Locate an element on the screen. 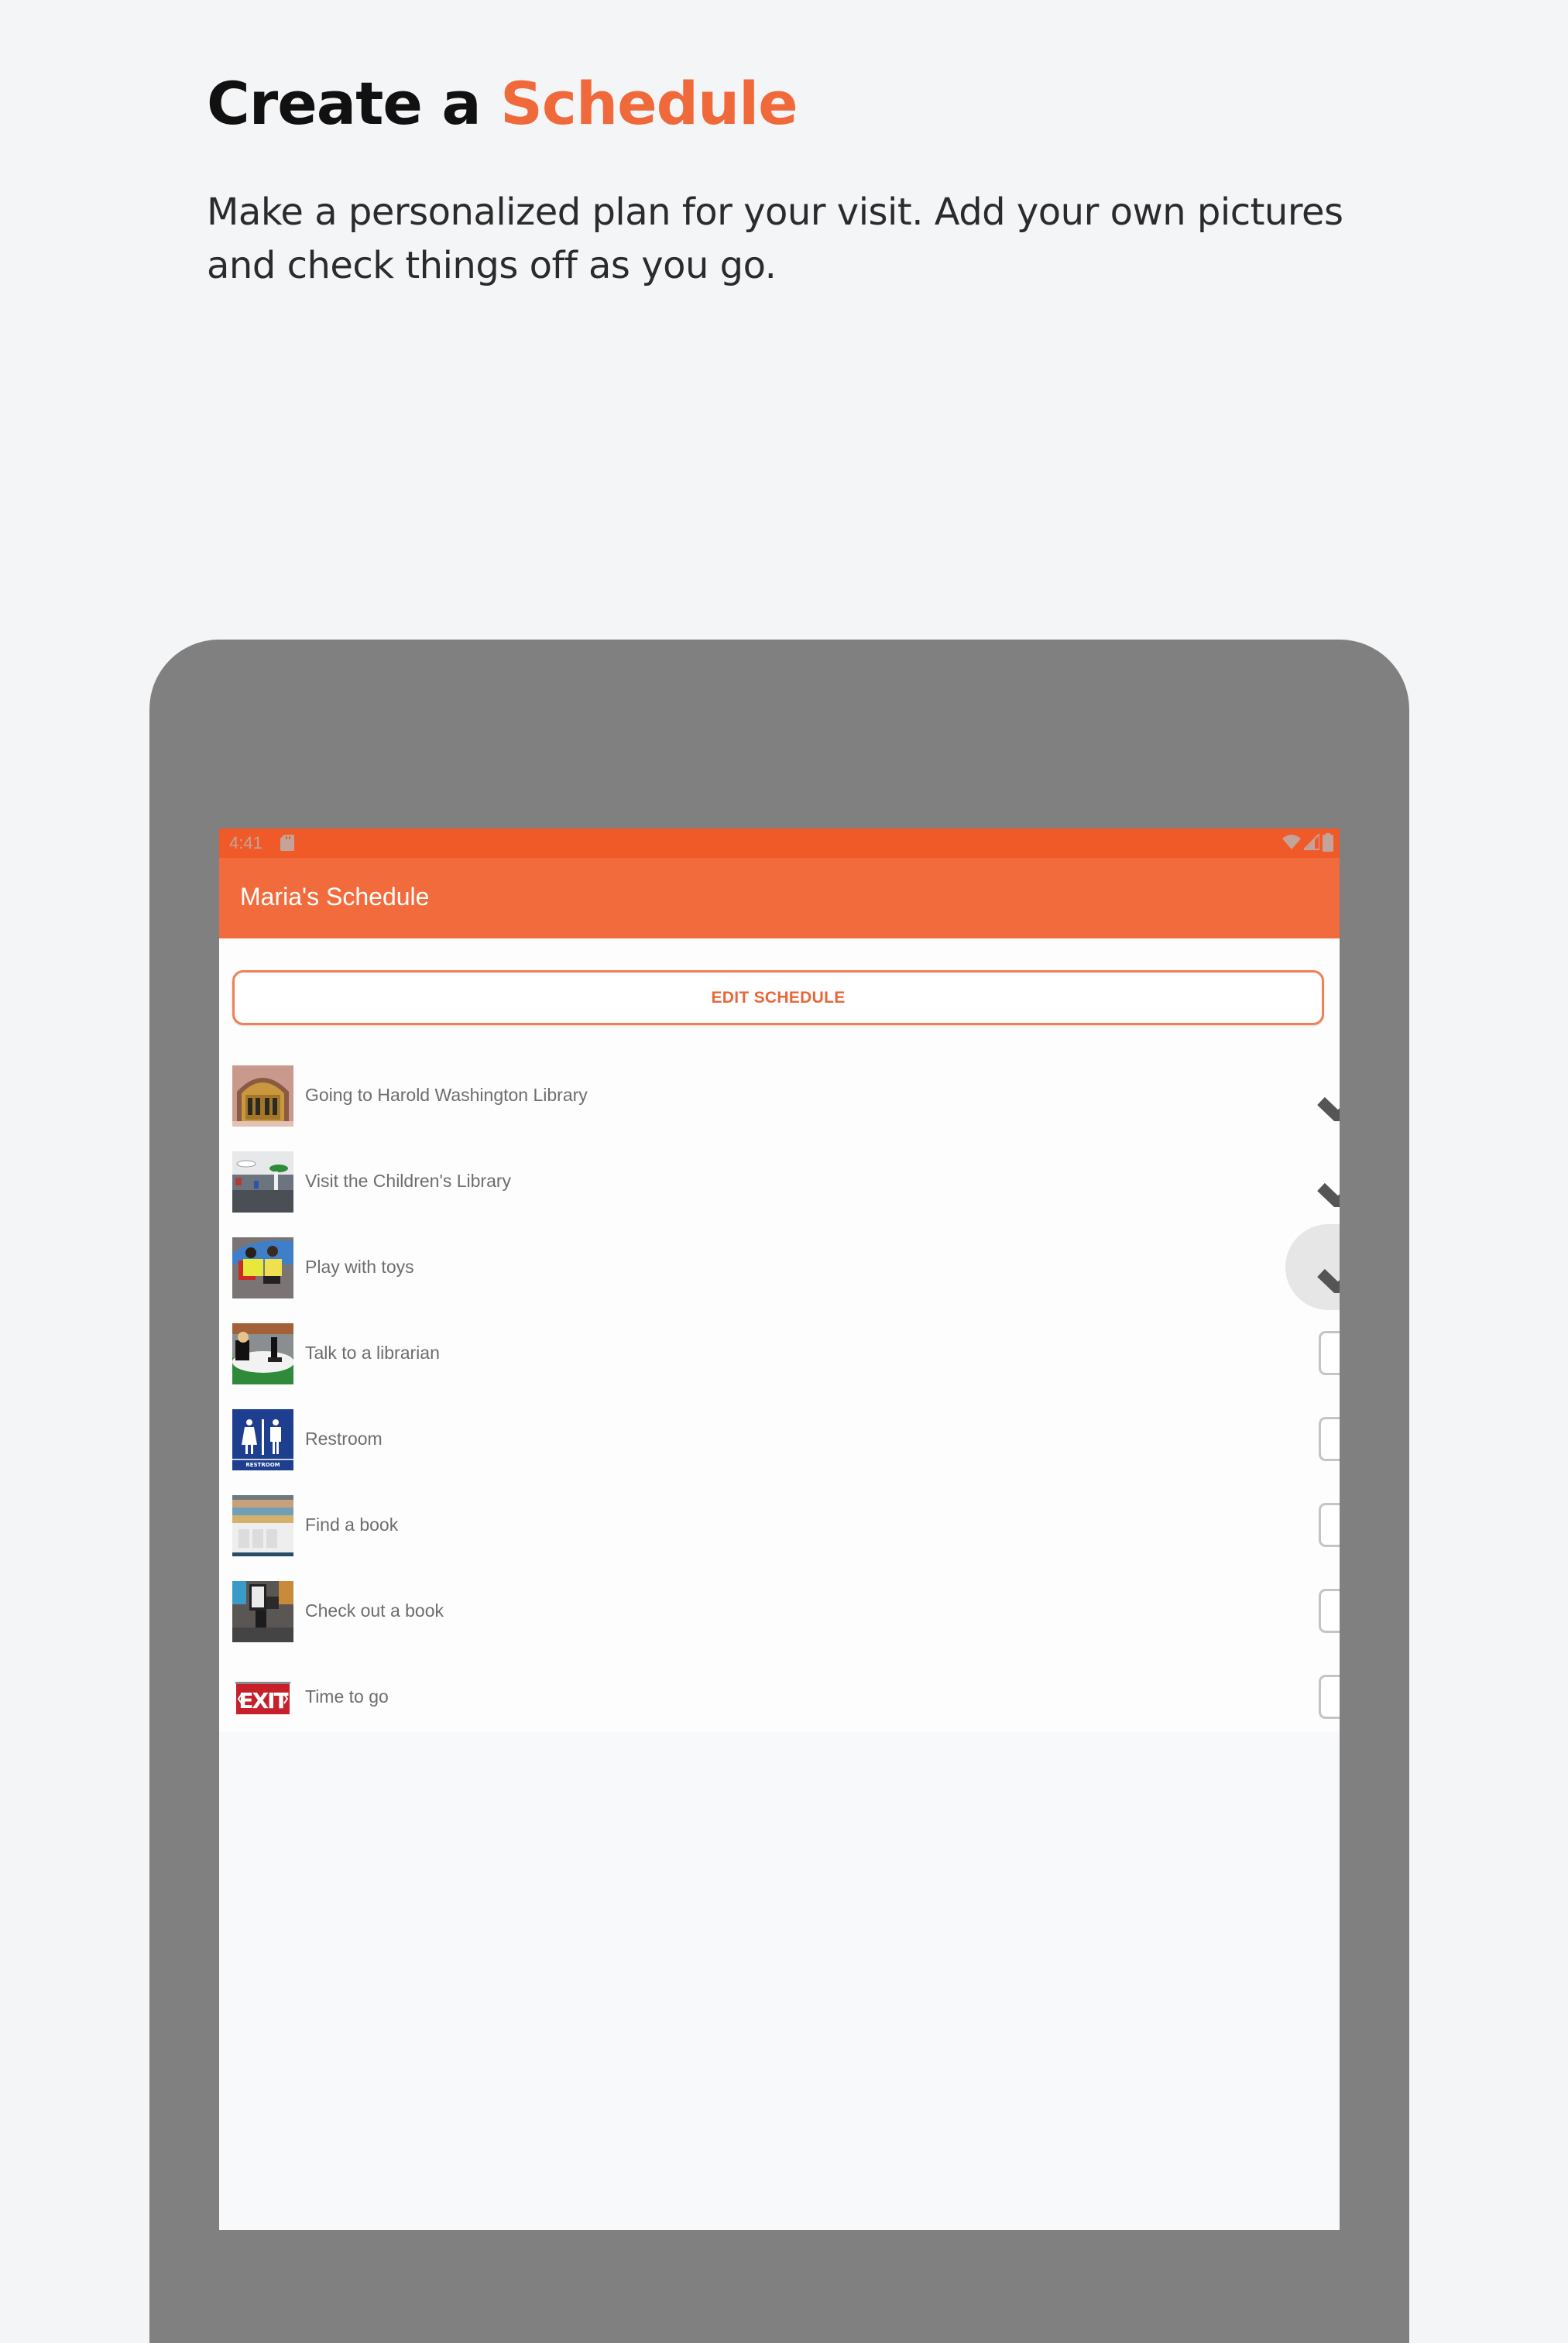 The image size is (1568, 2343). librarian-desk-photo is located at coordinates (262, 1353).